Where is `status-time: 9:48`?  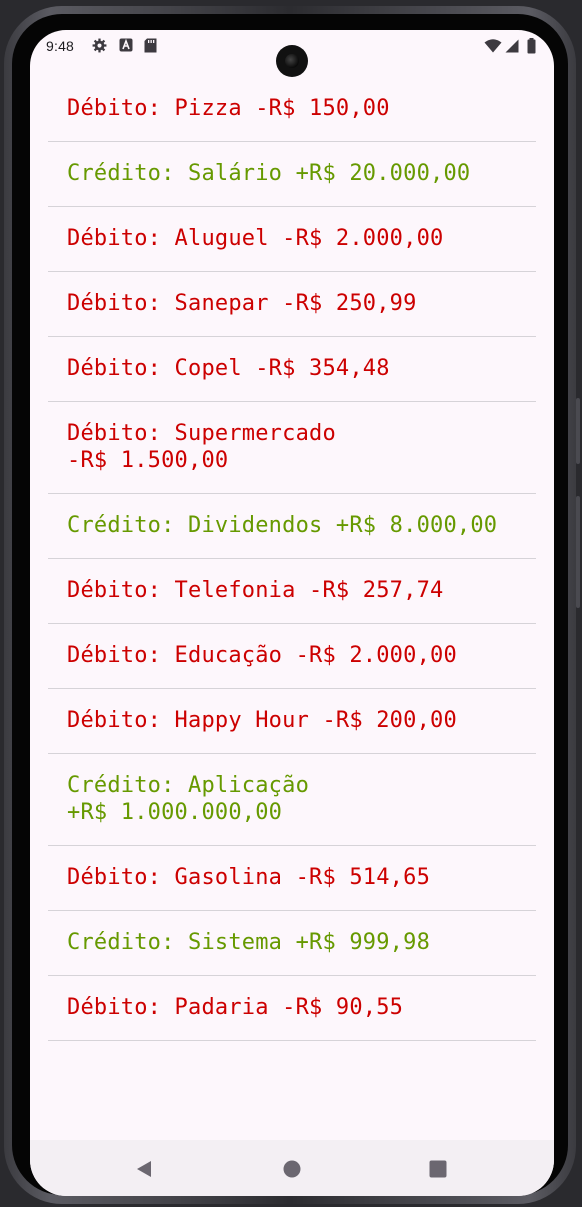
status-time: 9:48 is located at coordinates (60, 46).